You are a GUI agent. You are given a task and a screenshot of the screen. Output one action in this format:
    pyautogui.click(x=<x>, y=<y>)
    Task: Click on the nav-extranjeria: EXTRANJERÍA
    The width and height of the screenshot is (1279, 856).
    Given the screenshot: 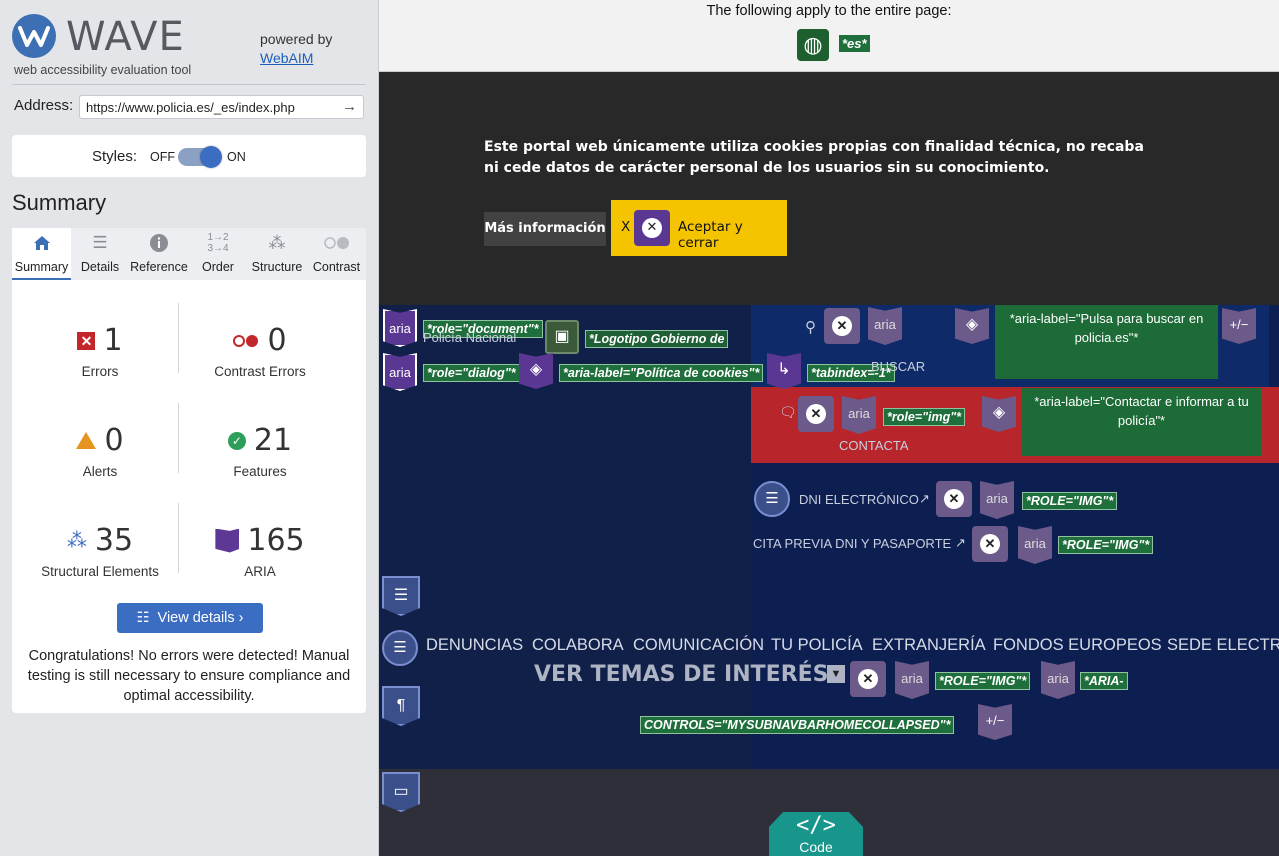 What is the action you would take?
    pyautogui.click(x=929, y=645)
    